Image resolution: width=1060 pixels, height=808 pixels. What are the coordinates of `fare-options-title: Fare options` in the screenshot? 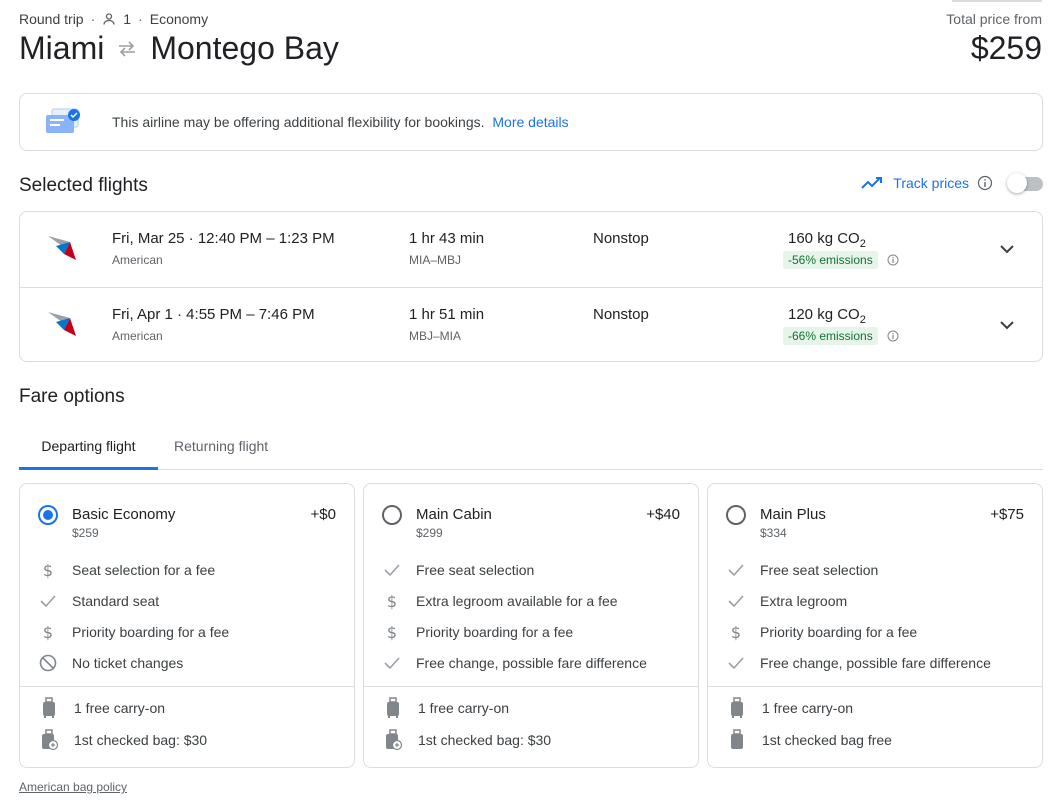 It's located at (72, 396).